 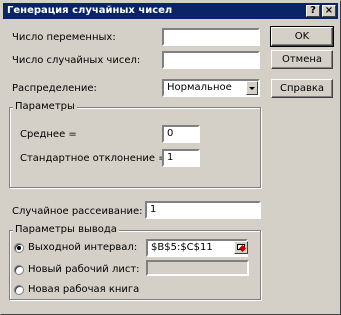 What do you see at coordinates (45, 107) in the screenshot?
I see `parameters-group-title: Параметры` at bounding box center [45, 107].